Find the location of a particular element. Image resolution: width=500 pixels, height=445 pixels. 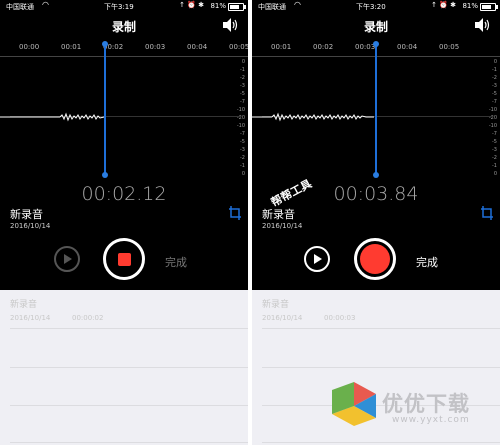

record-button is located at coordinates (375, 259).